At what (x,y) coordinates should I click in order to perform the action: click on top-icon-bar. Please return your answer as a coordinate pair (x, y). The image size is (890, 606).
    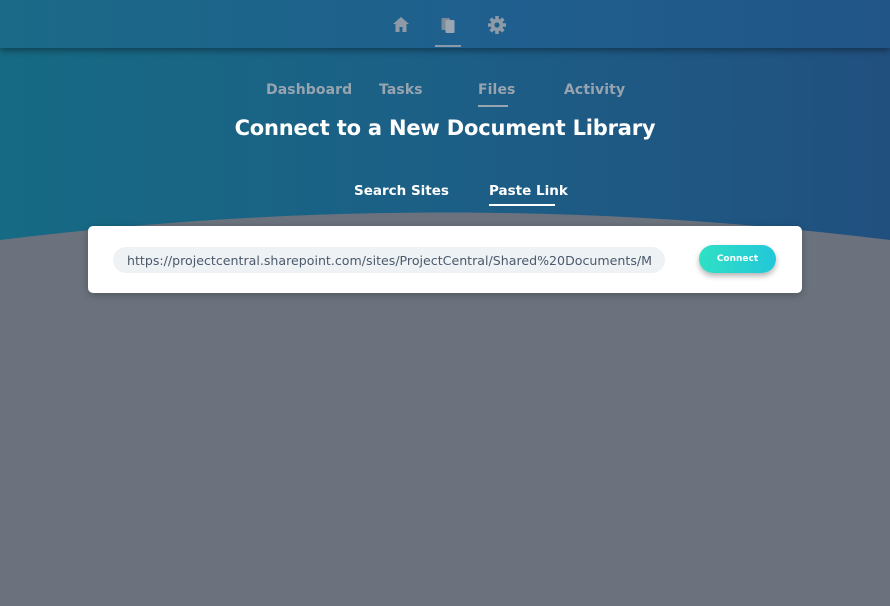
    Looking at the image, I should click on (445, 24).